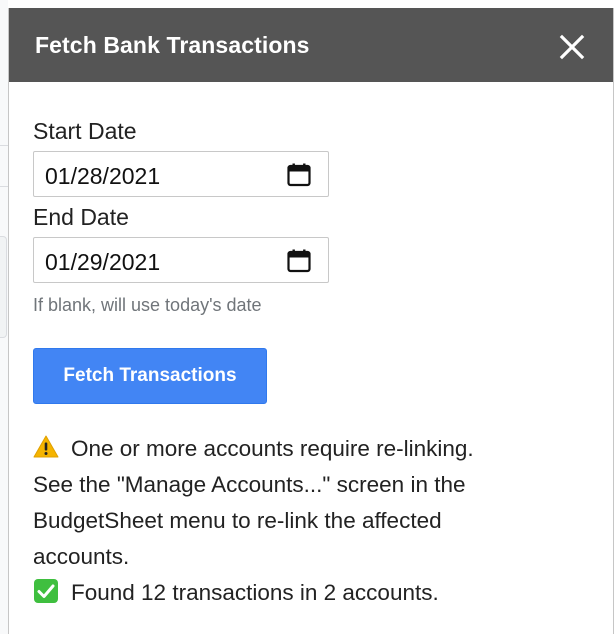 The image size is (614, 634). I want to click on warning-line-1: One or more accounts require re-linking., so click(272, 448).